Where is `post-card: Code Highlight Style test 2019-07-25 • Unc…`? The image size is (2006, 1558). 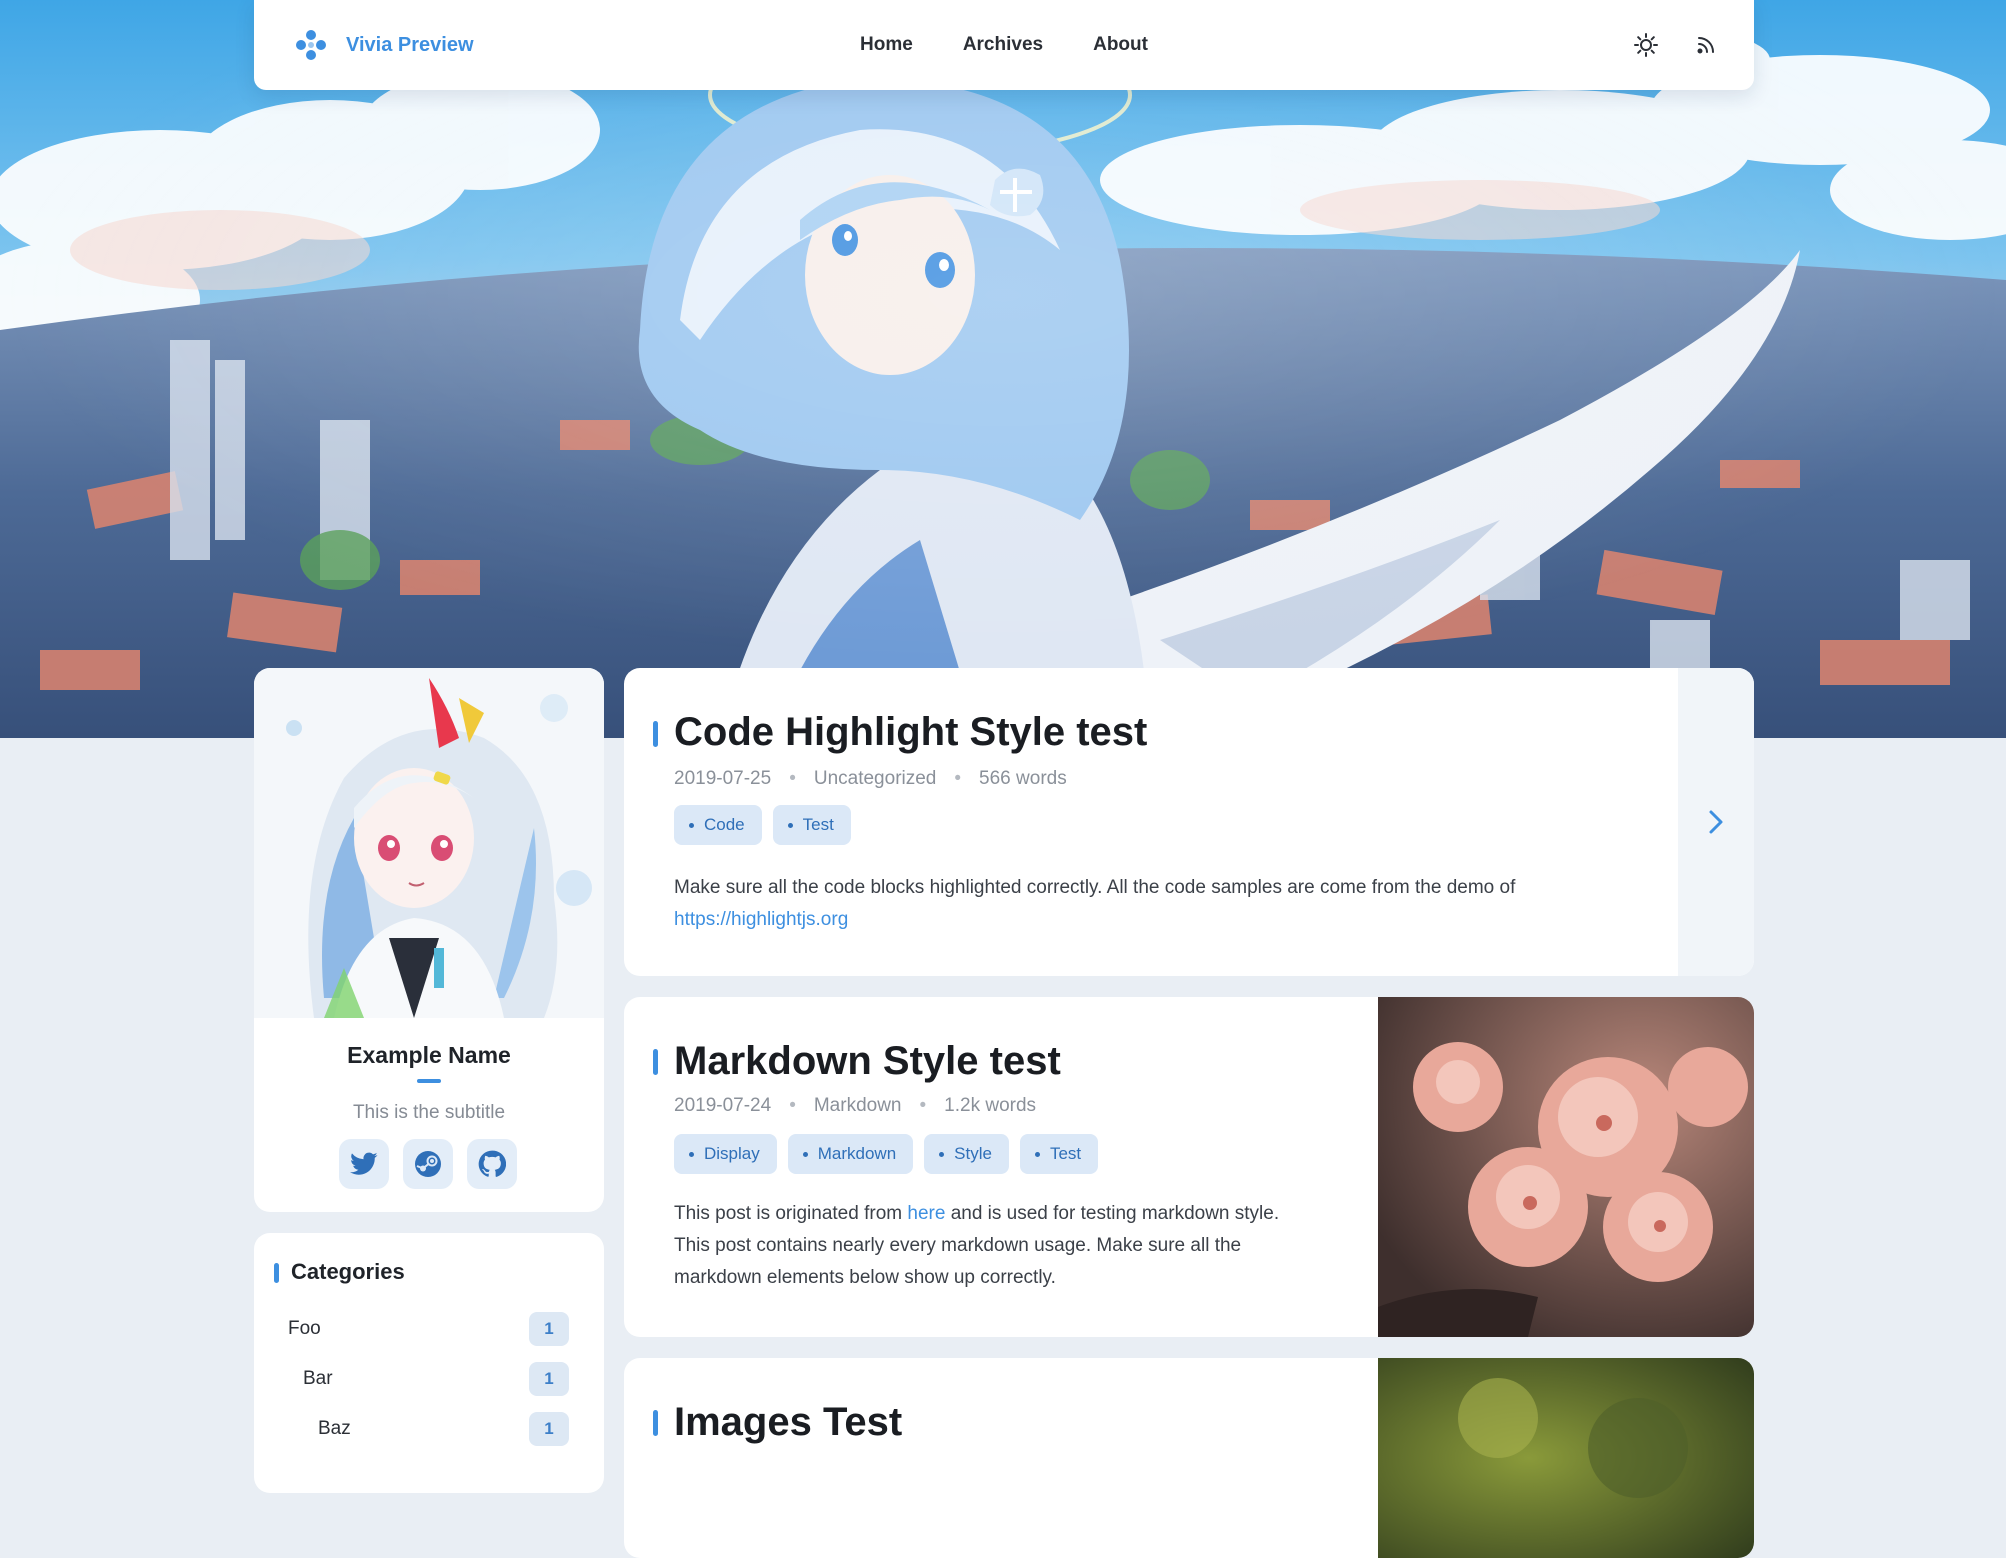
post-card: Code Highlight Style test 2019-07-25 • Unc… is located at coordinates (1189, 822).